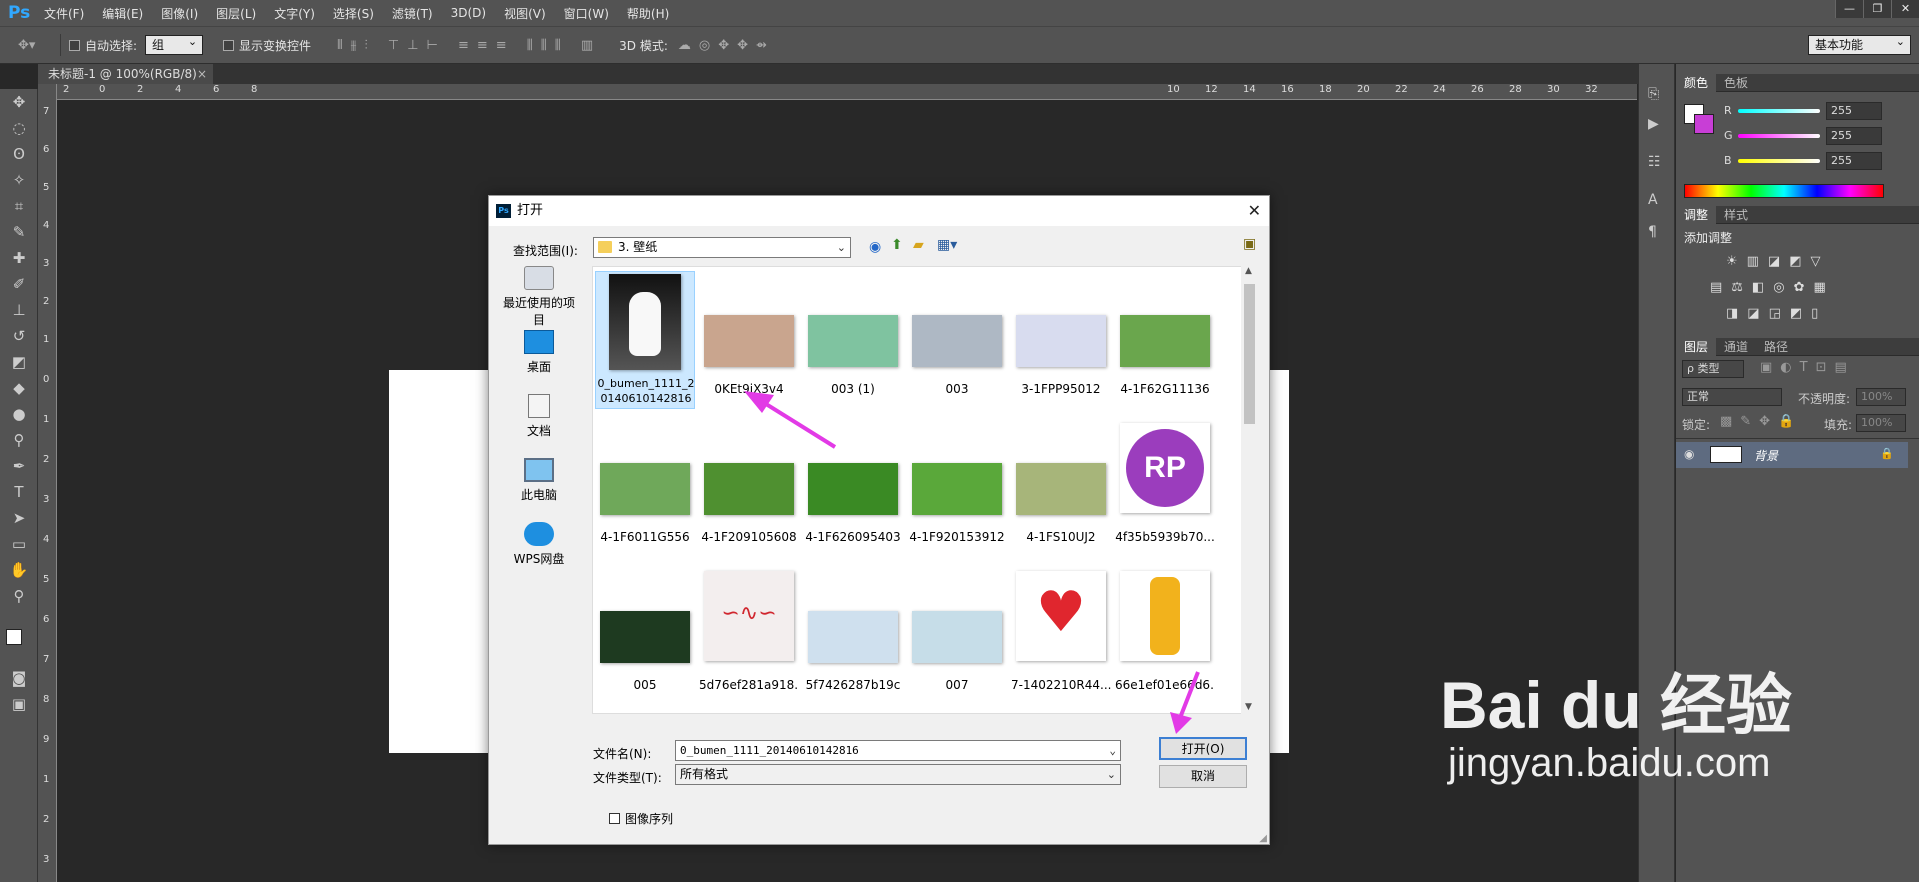  Describe the element at coordinates (1905, 9) in the screenshot. I see `close-window-button: ✕` at that location.